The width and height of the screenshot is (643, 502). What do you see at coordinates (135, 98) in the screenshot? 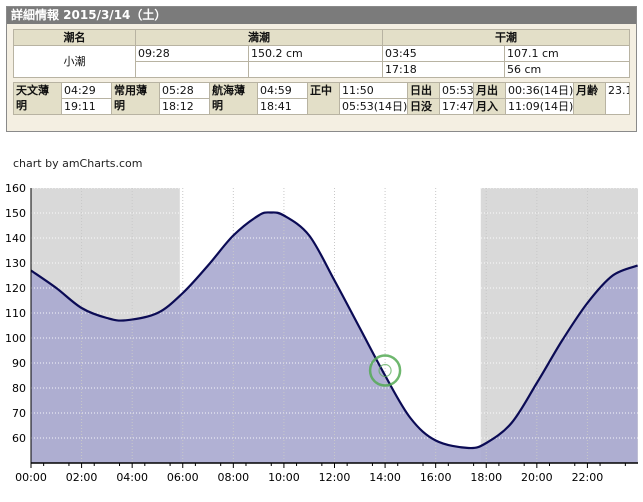
I see `civil-twilight-label: 常用薄明` at bounding box center [135, 98].